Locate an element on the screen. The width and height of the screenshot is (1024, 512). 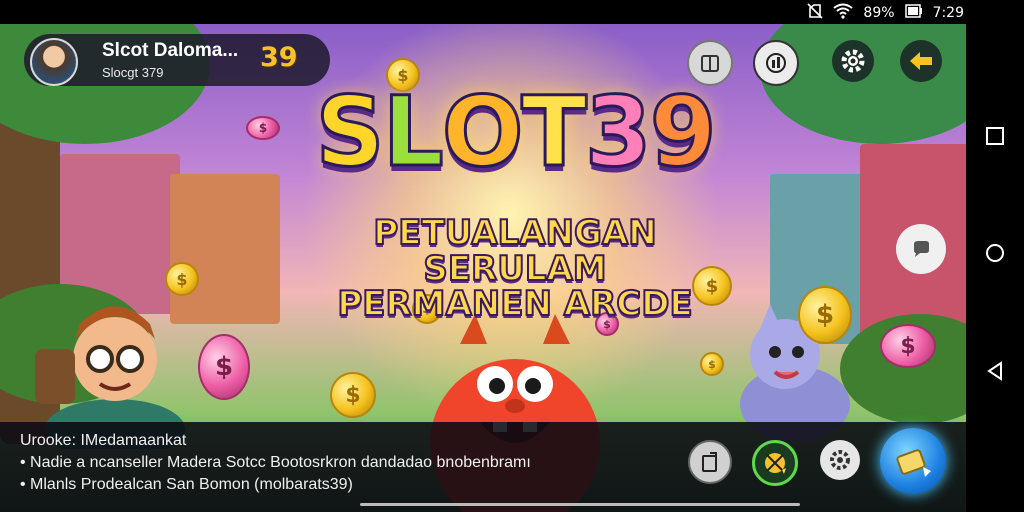
player-profile: Slcot Daloma... Slocgt 379 39 is located at coordinates (177, 60).